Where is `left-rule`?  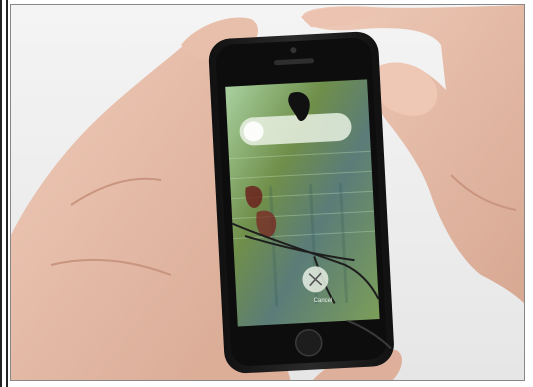 left-rule is located at coordinates (1, 193).